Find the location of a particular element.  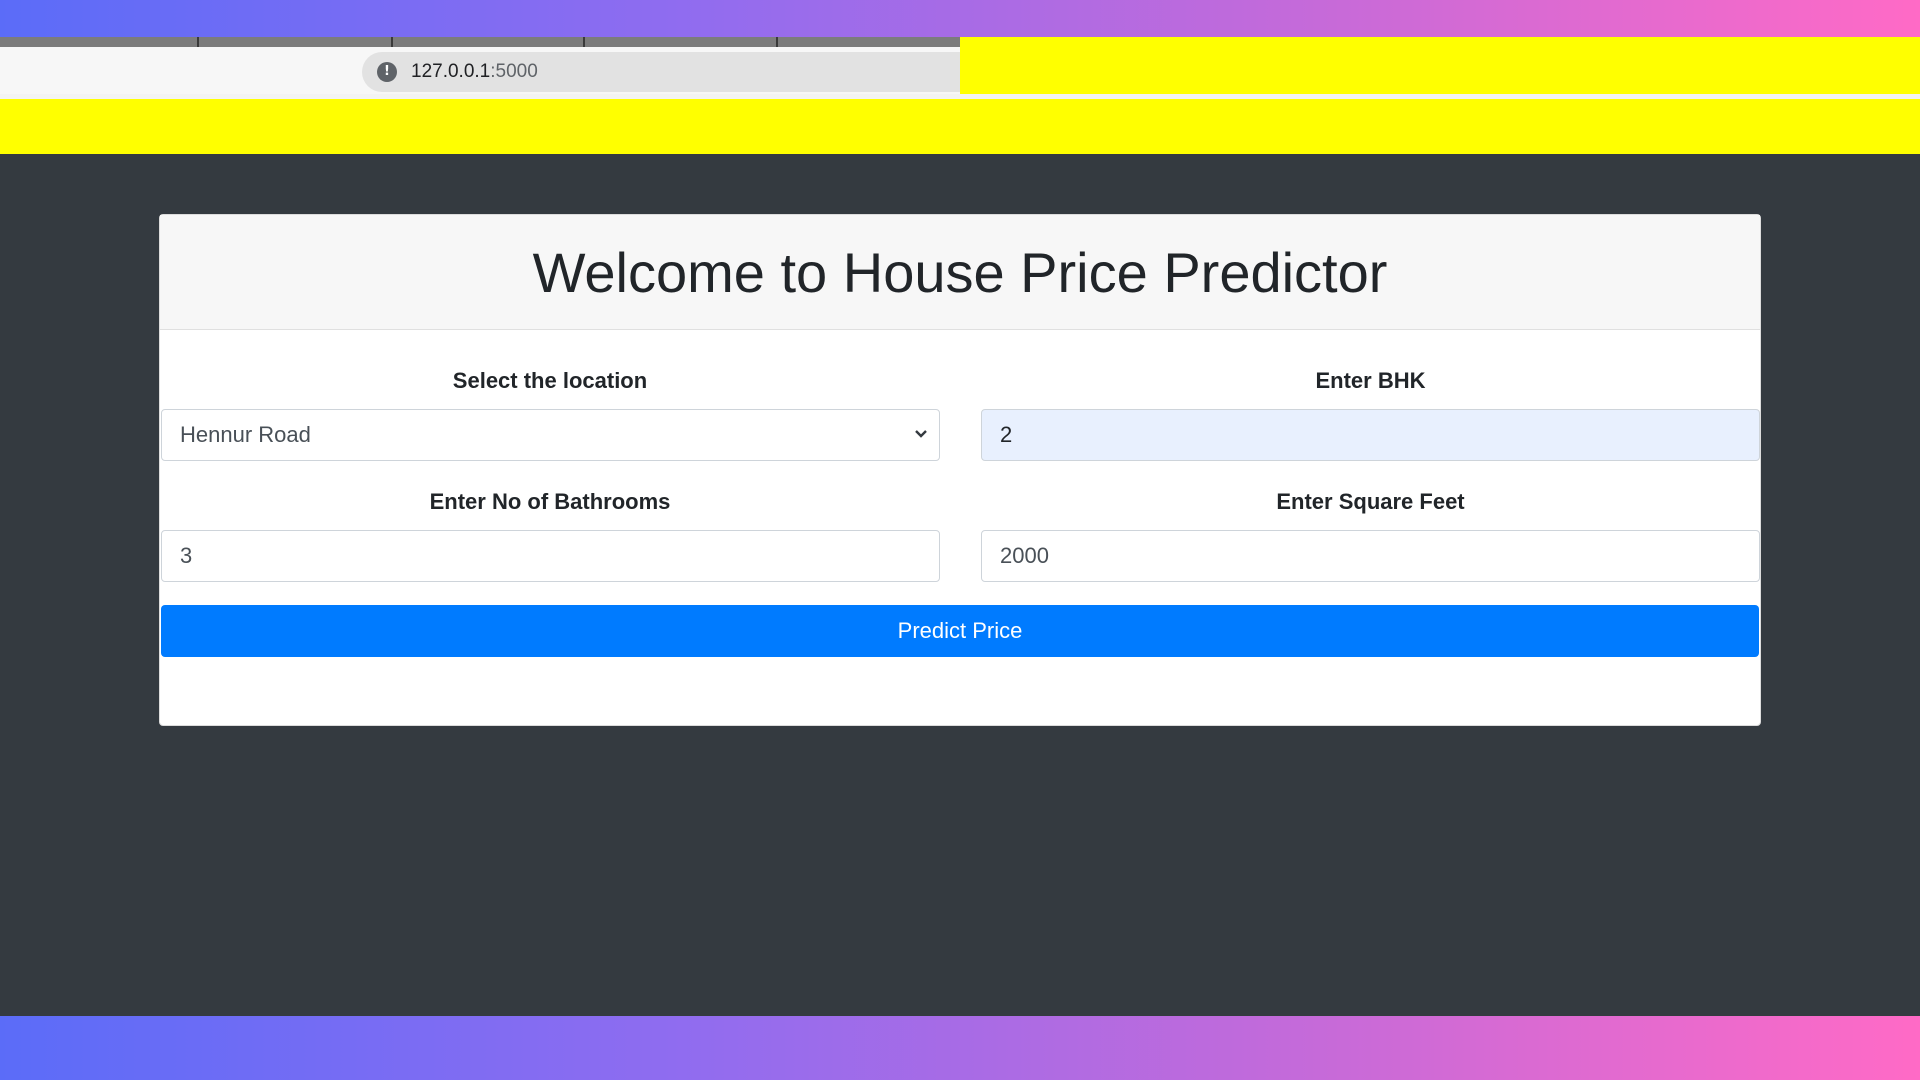

highlight-overlay-band is located at coordinates (960, 126).